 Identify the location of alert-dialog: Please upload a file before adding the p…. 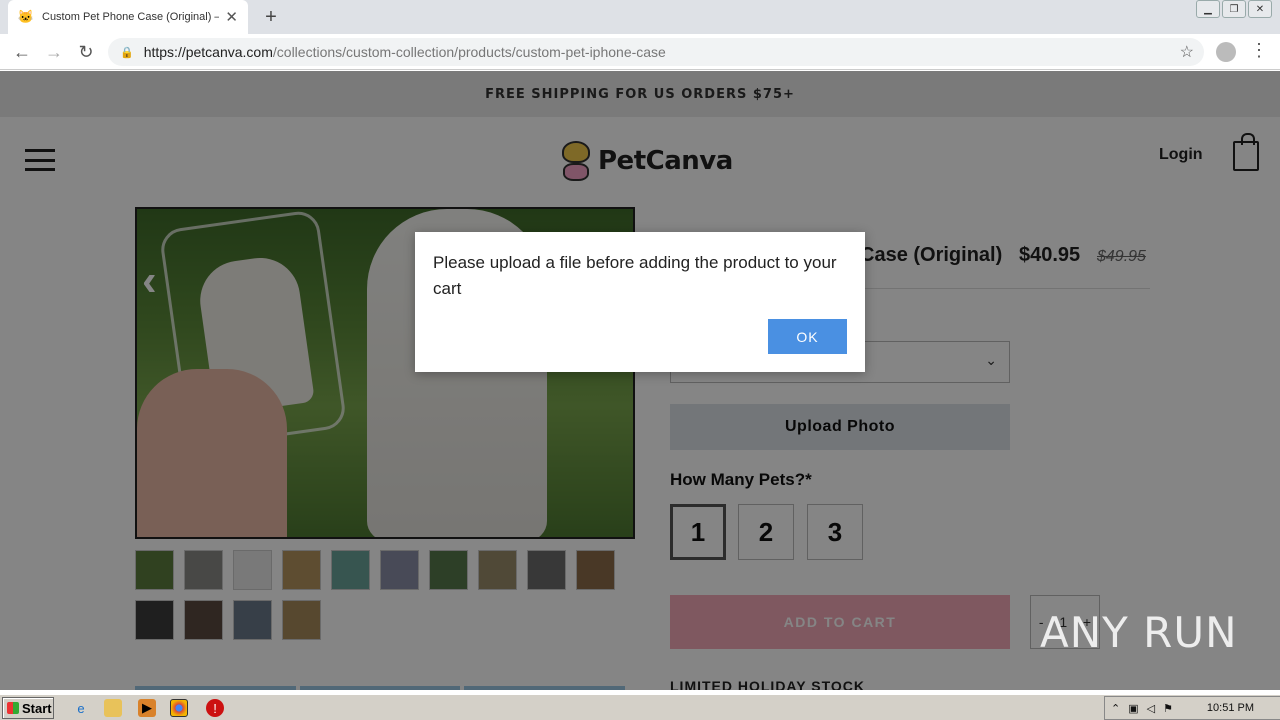
(640, 302).